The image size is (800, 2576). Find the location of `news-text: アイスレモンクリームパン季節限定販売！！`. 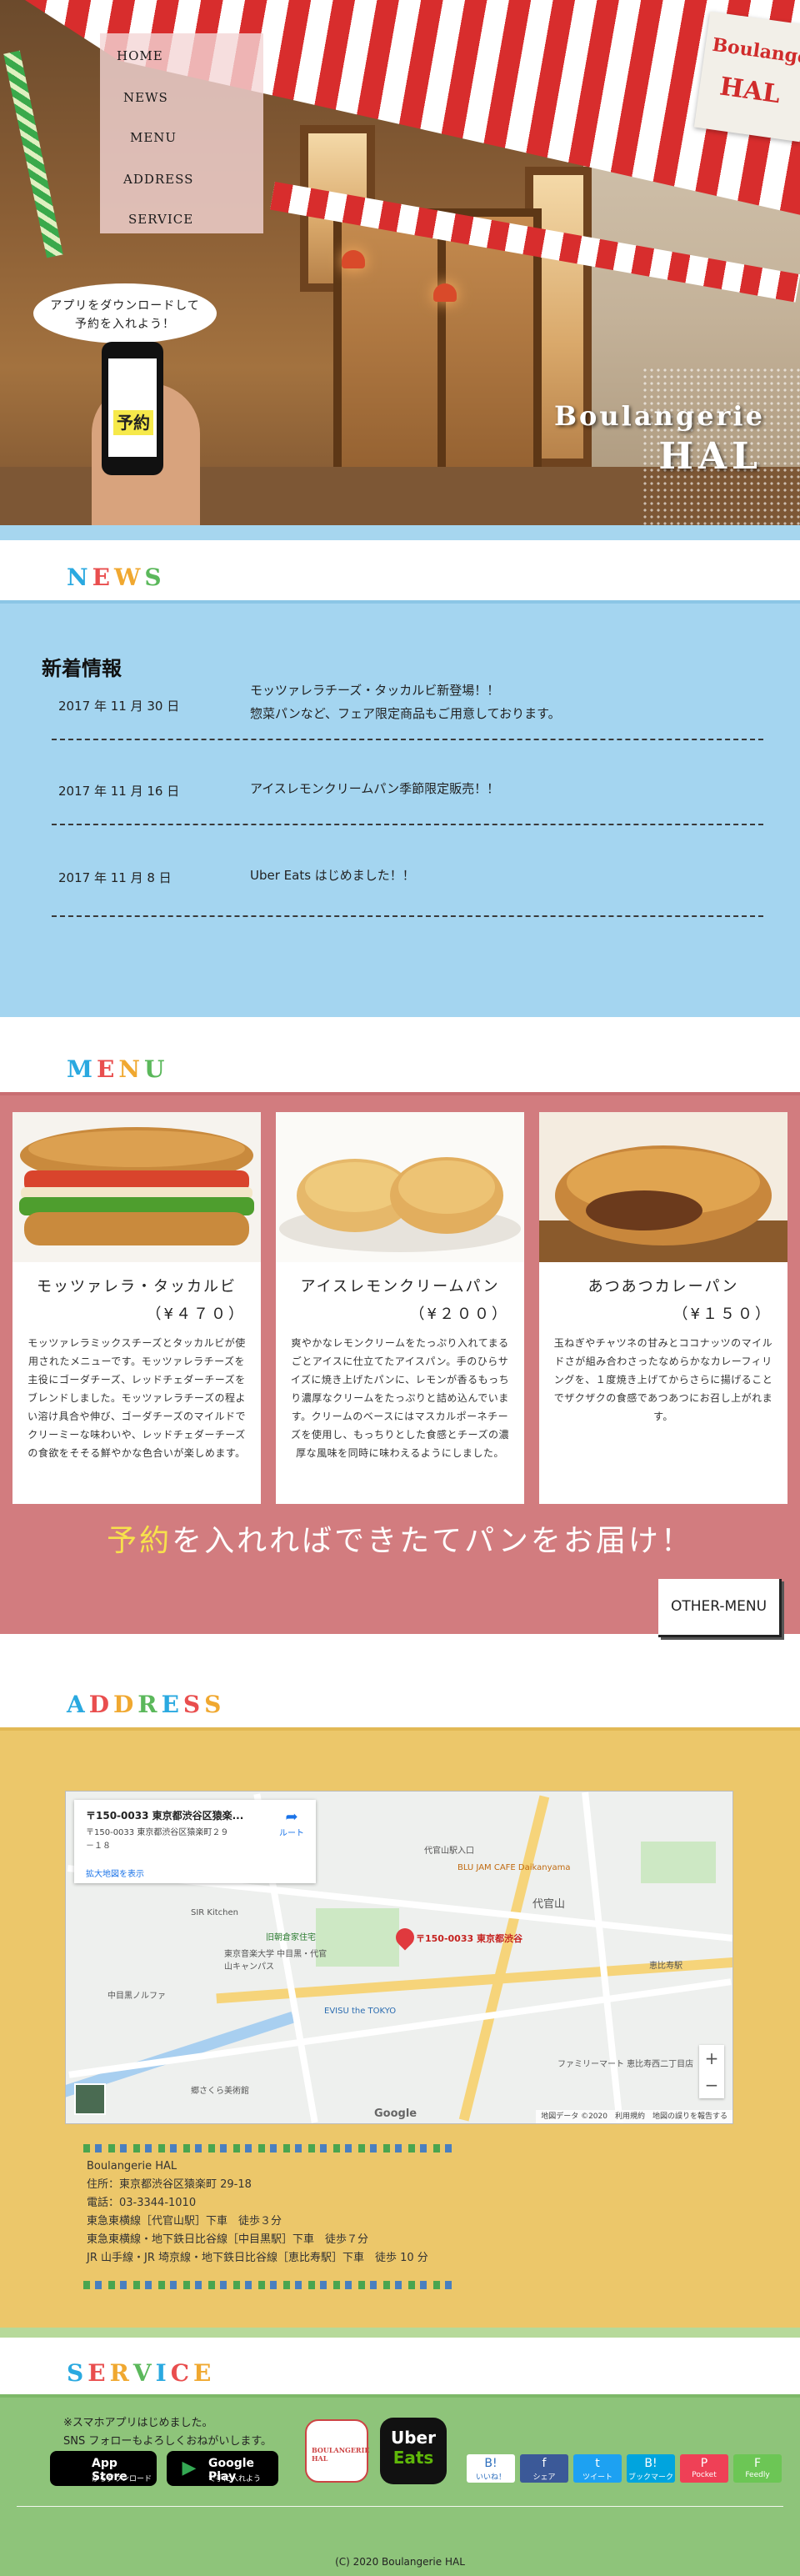

news-text: アイスレモンクリームパン季節限定販売！！ is located at coordinates (374, 788).